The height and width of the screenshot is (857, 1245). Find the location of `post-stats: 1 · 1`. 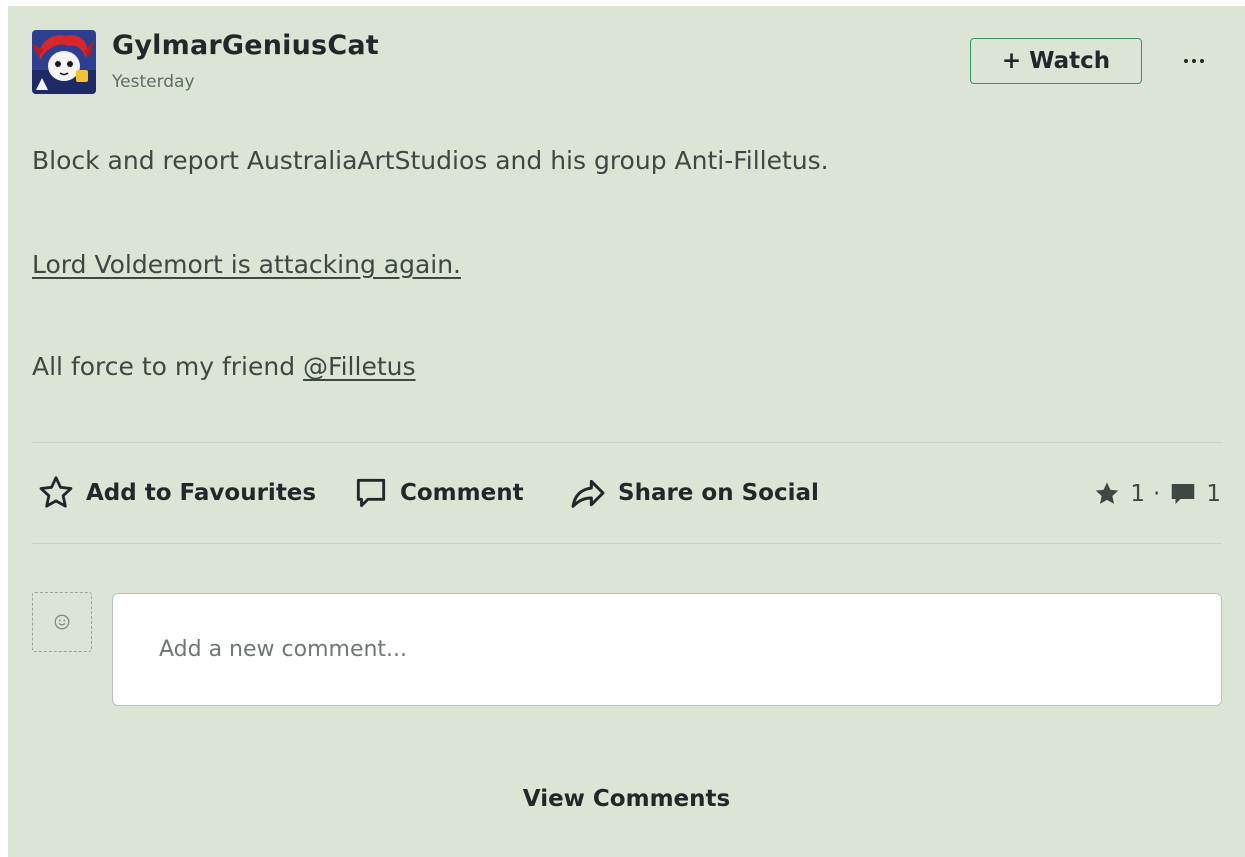

post-stats: 1 · 1 is located at coordinates (1156, 494).